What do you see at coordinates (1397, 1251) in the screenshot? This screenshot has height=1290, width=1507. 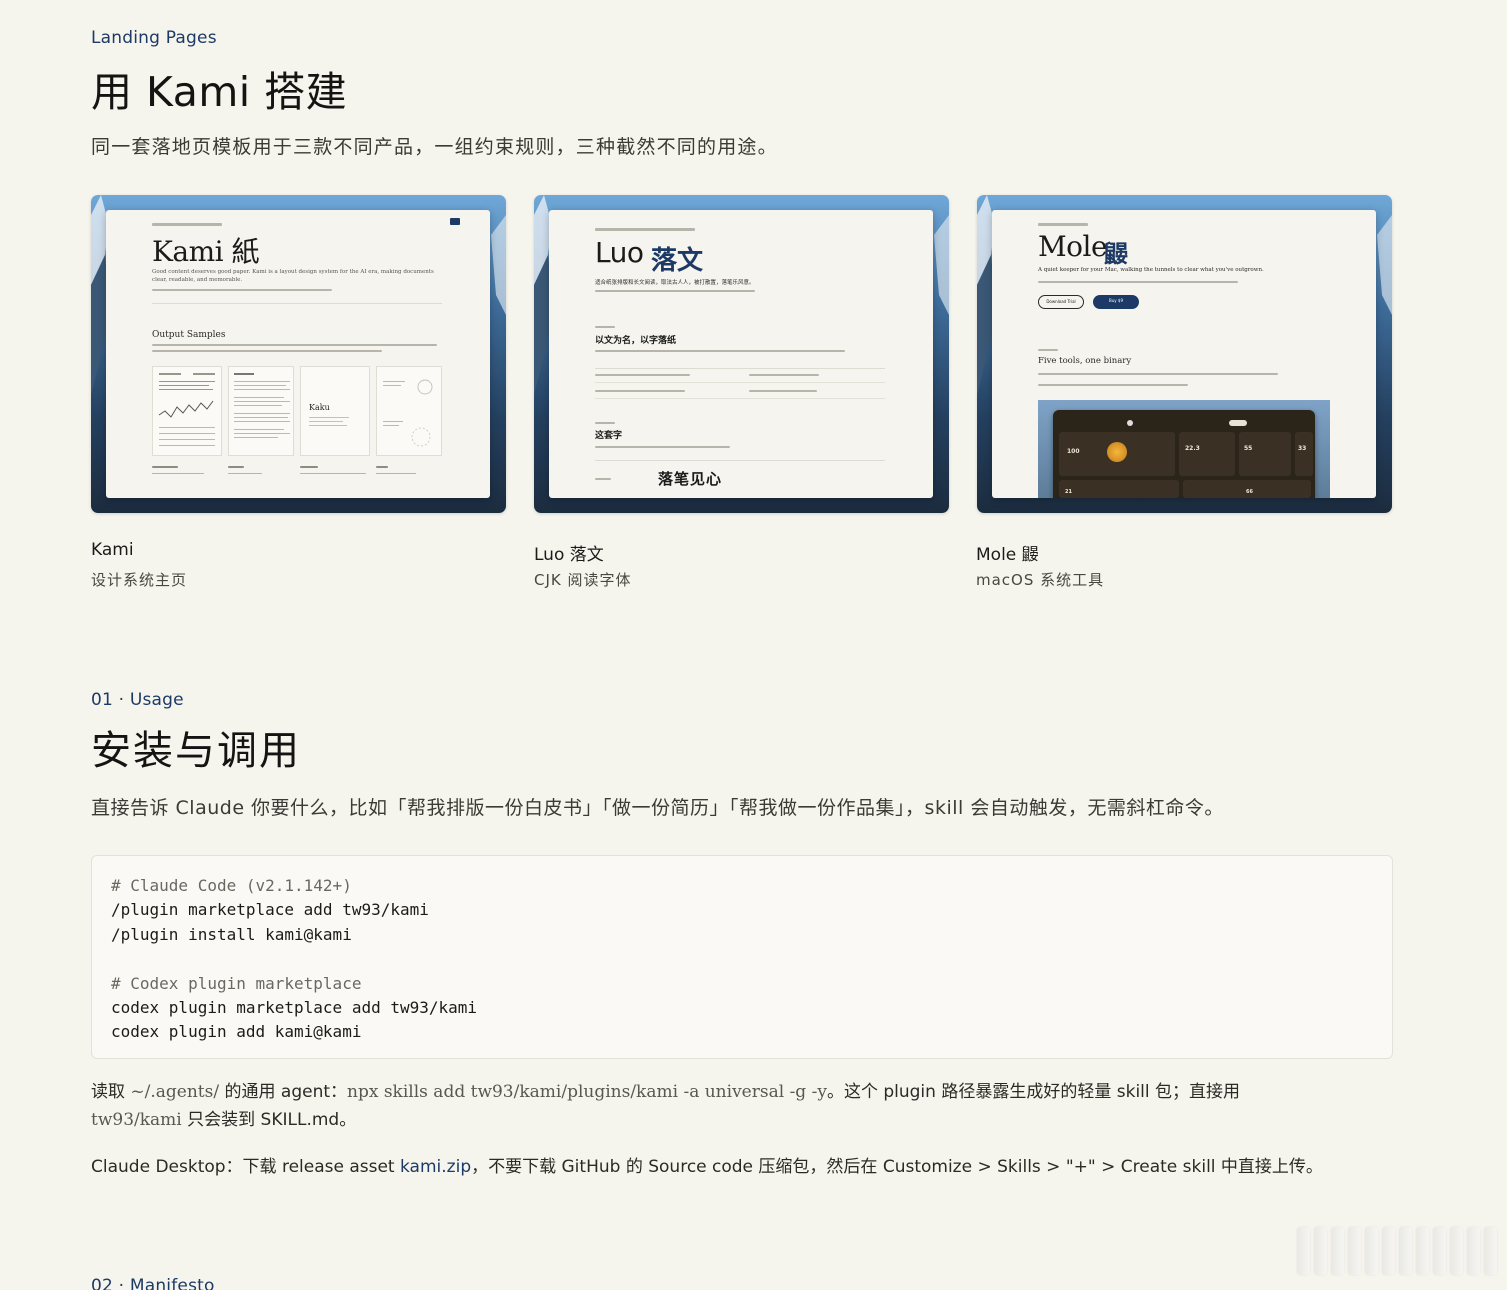 I see `page-scroll-indicator` at bounding box center [1397, 1251].